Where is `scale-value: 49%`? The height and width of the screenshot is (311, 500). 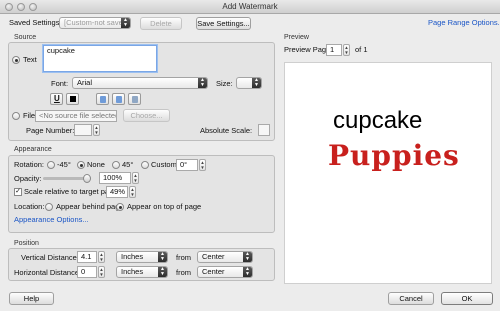 scale-value: 49% is located at coordinates (118, 191).